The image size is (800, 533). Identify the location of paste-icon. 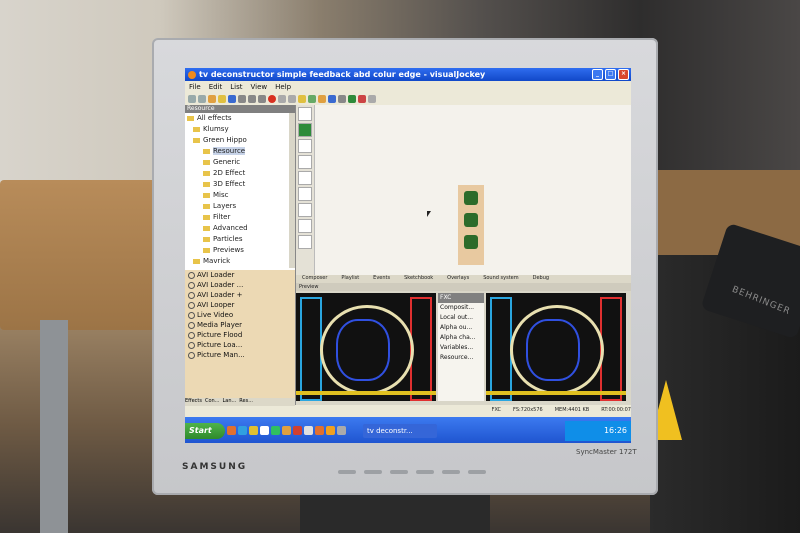
(262, 98).